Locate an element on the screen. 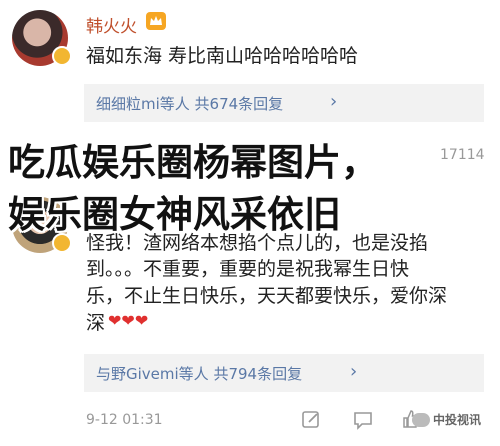  reply-summary-box-2: 与野Givemi等人 共794条回复 › is located at coordinates (284, 373).